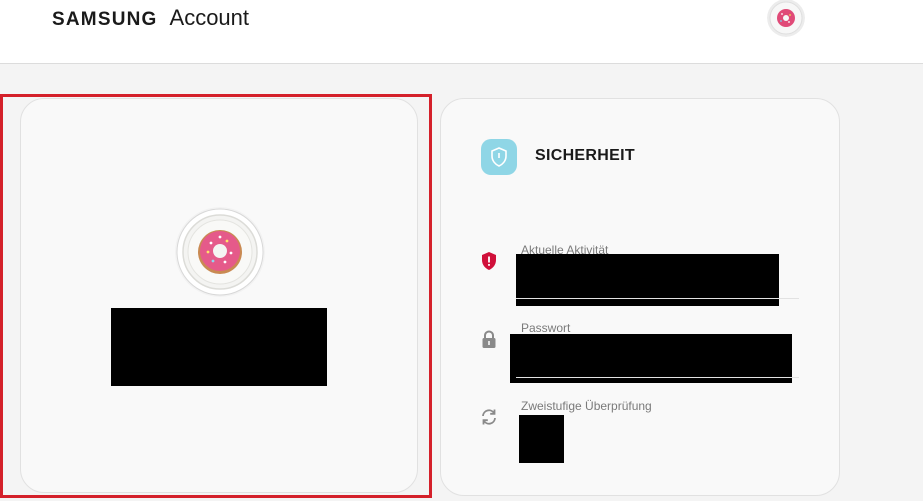 This screenshot has width=923, height=501. What do you see at coordinates (489, 417) in the screenshot?
I see `sync-icon` at bounding box center [489, 417].